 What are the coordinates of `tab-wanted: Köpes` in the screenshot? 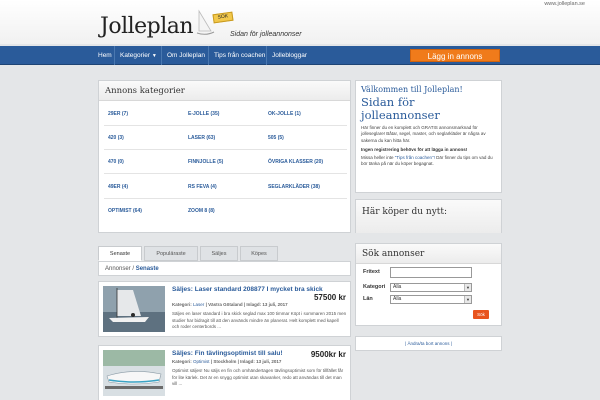 It's located at (259, 253).